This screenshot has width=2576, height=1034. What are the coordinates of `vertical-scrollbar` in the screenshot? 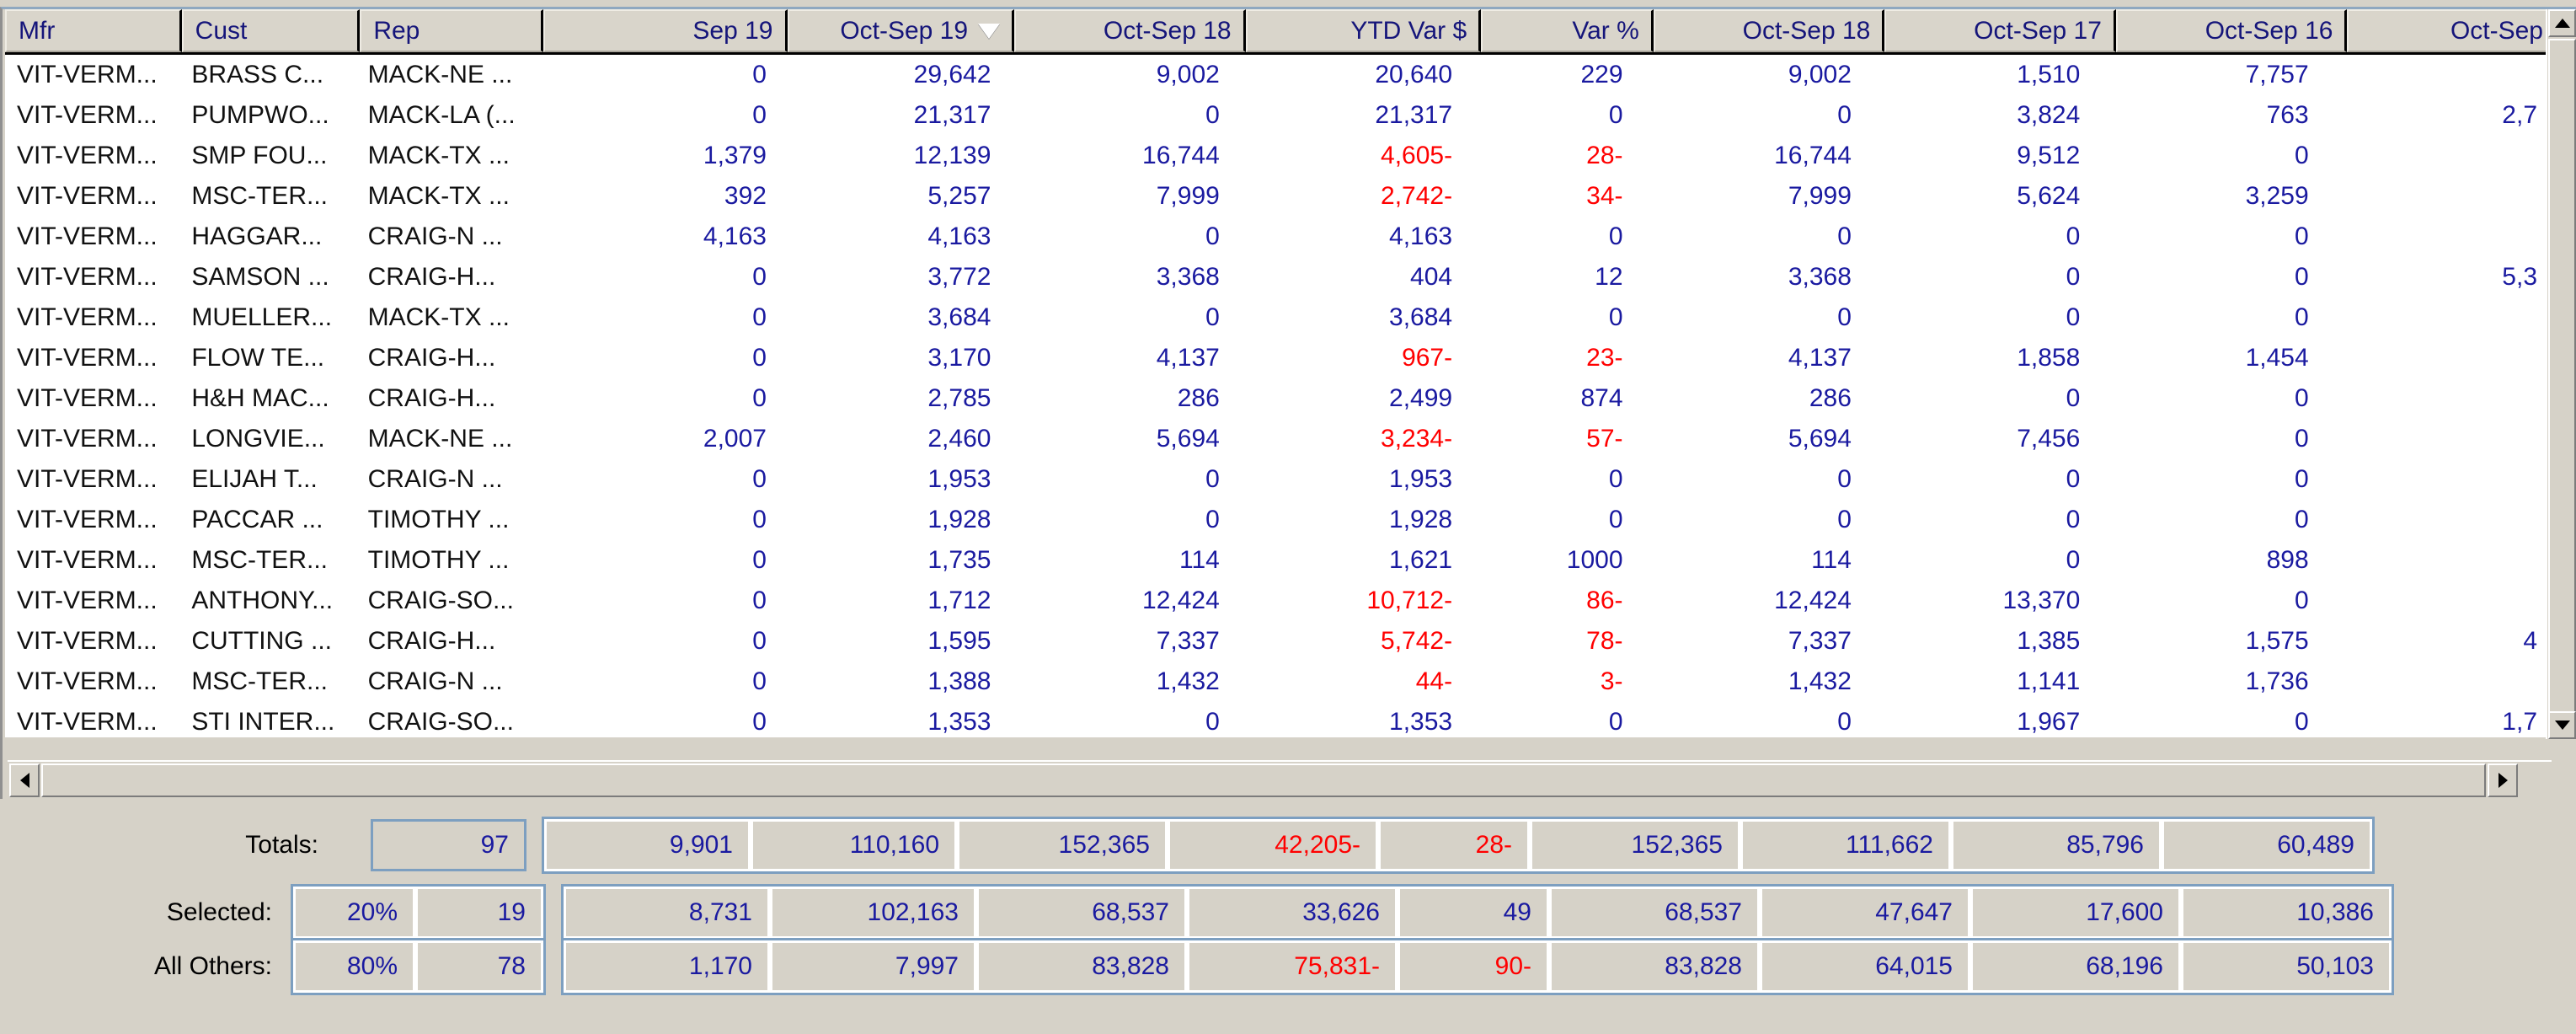 It's located at (2561, 374).